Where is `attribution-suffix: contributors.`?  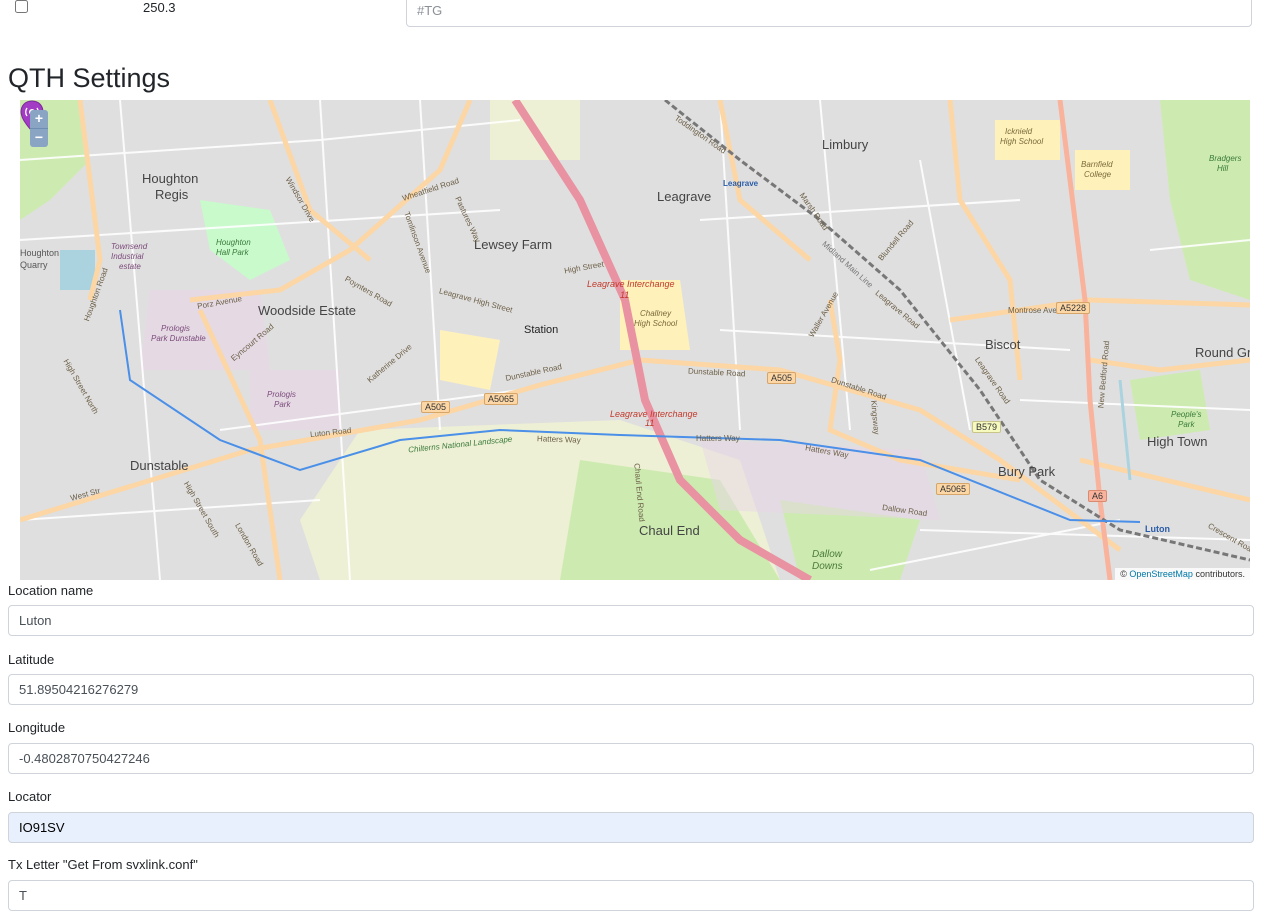
attribution-suffix: contributors. is located at coordinates (1220, 574).